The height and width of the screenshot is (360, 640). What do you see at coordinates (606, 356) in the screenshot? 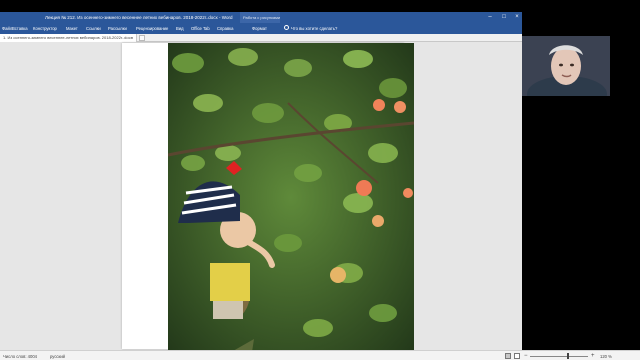
I see `zoom-level: 120 %` at bounding box center [606, 356].